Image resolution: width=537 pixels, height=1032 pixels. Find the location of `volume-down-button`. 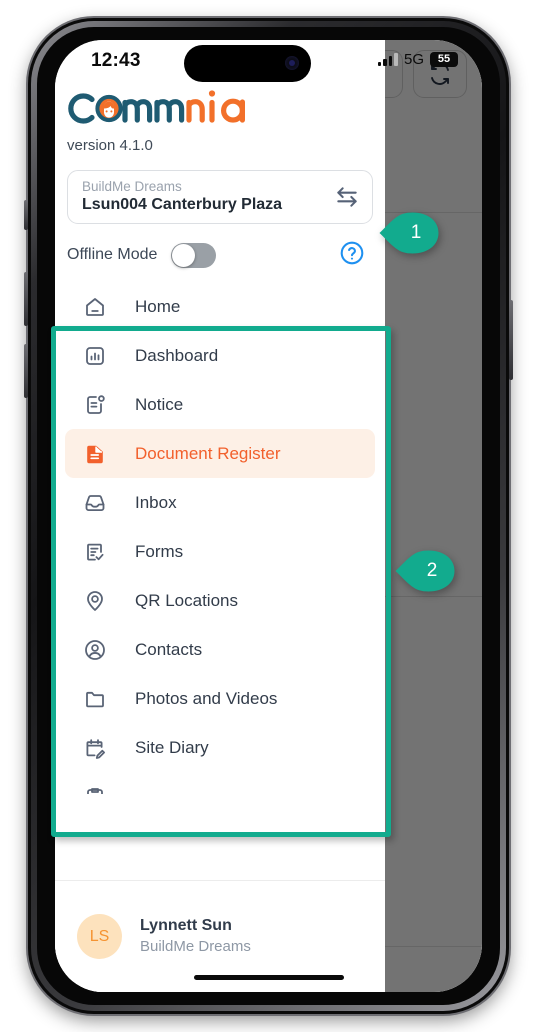

volume-down-button is located at coordinates (26, 371).